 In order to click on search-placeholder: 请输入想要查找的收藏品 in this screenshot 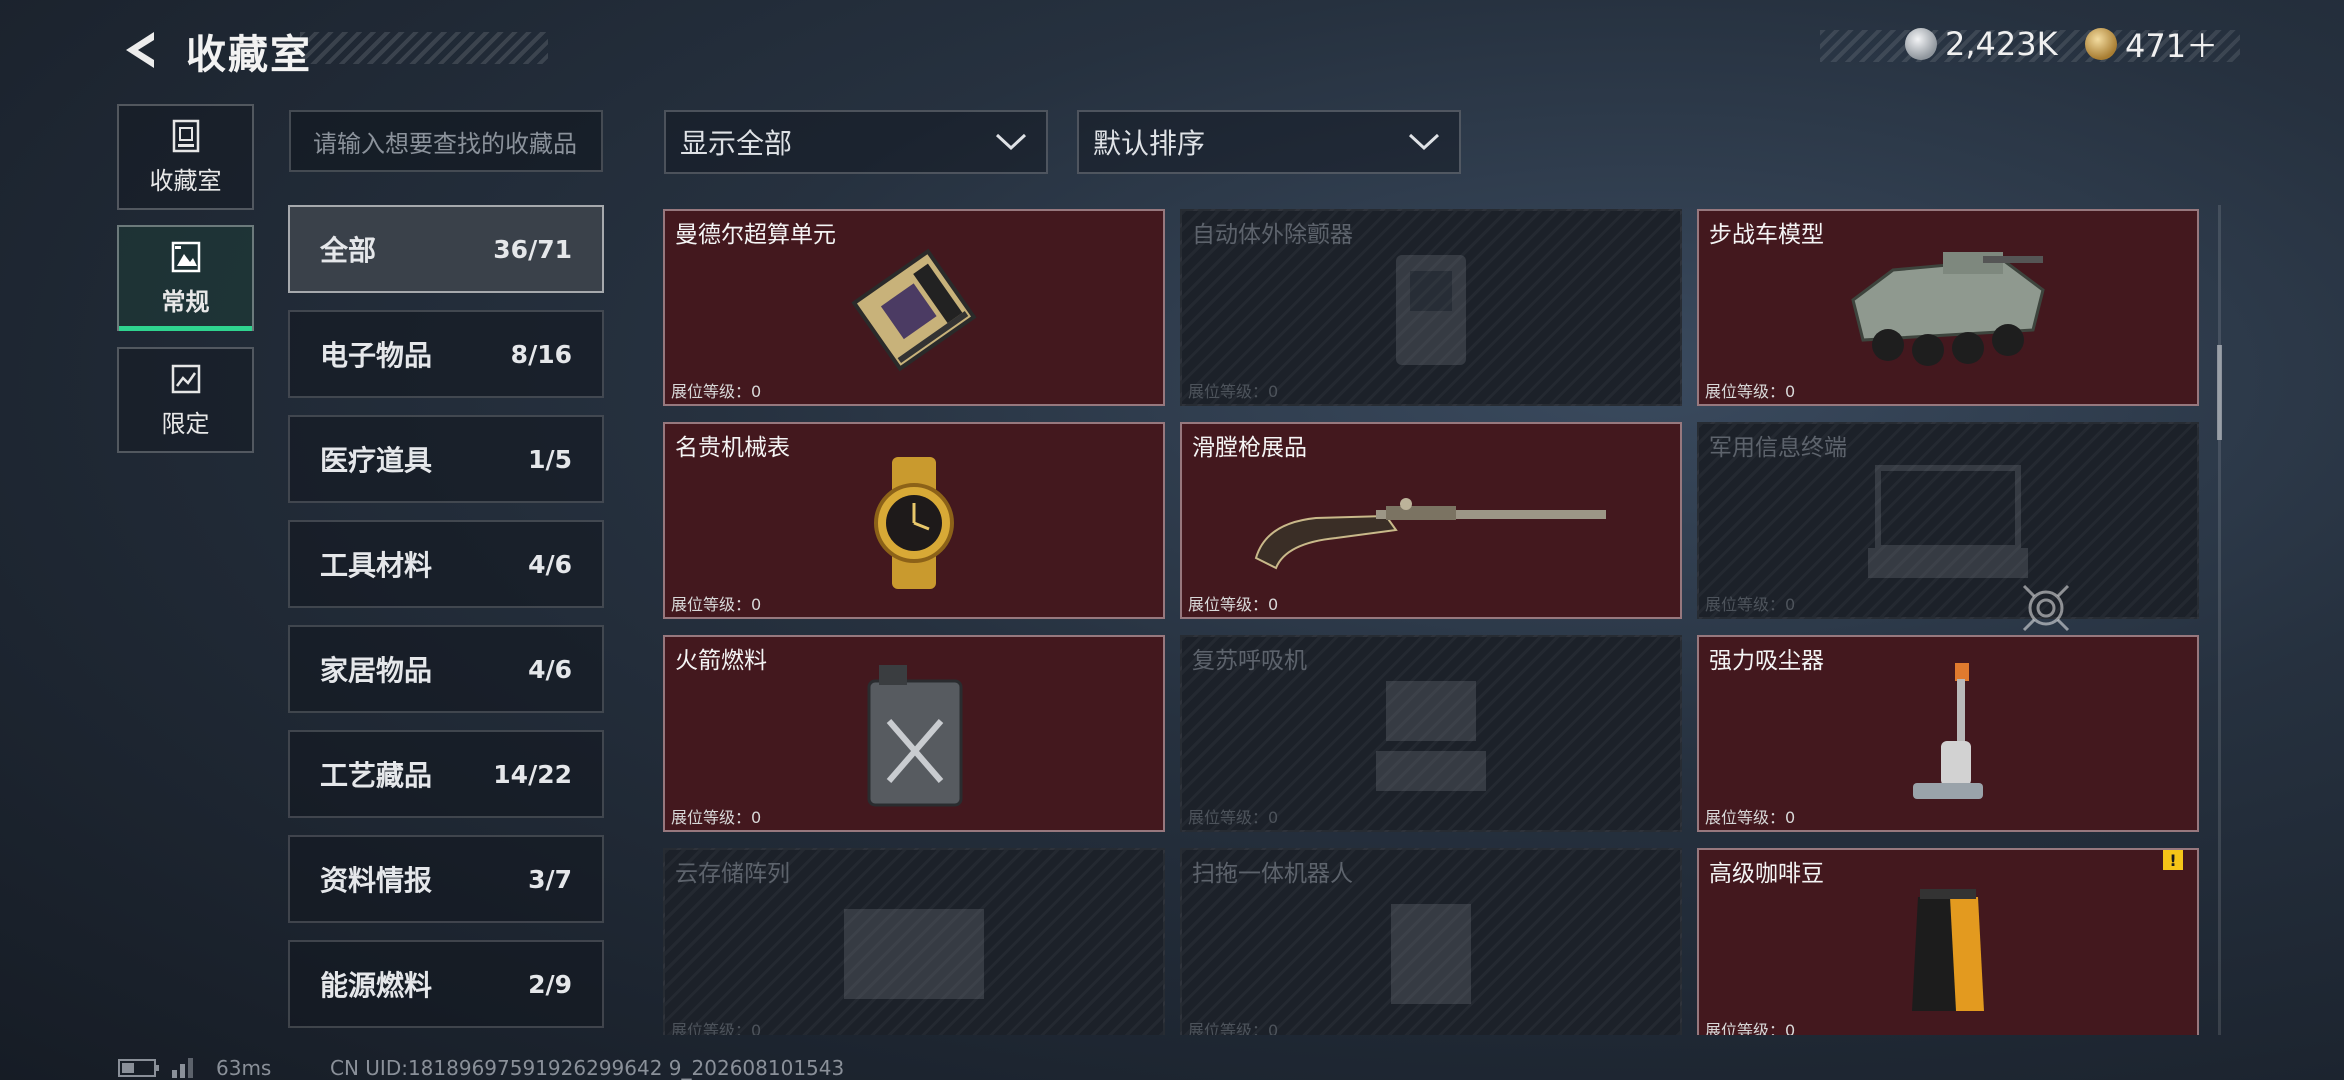, I will do `click(445, 143)`.